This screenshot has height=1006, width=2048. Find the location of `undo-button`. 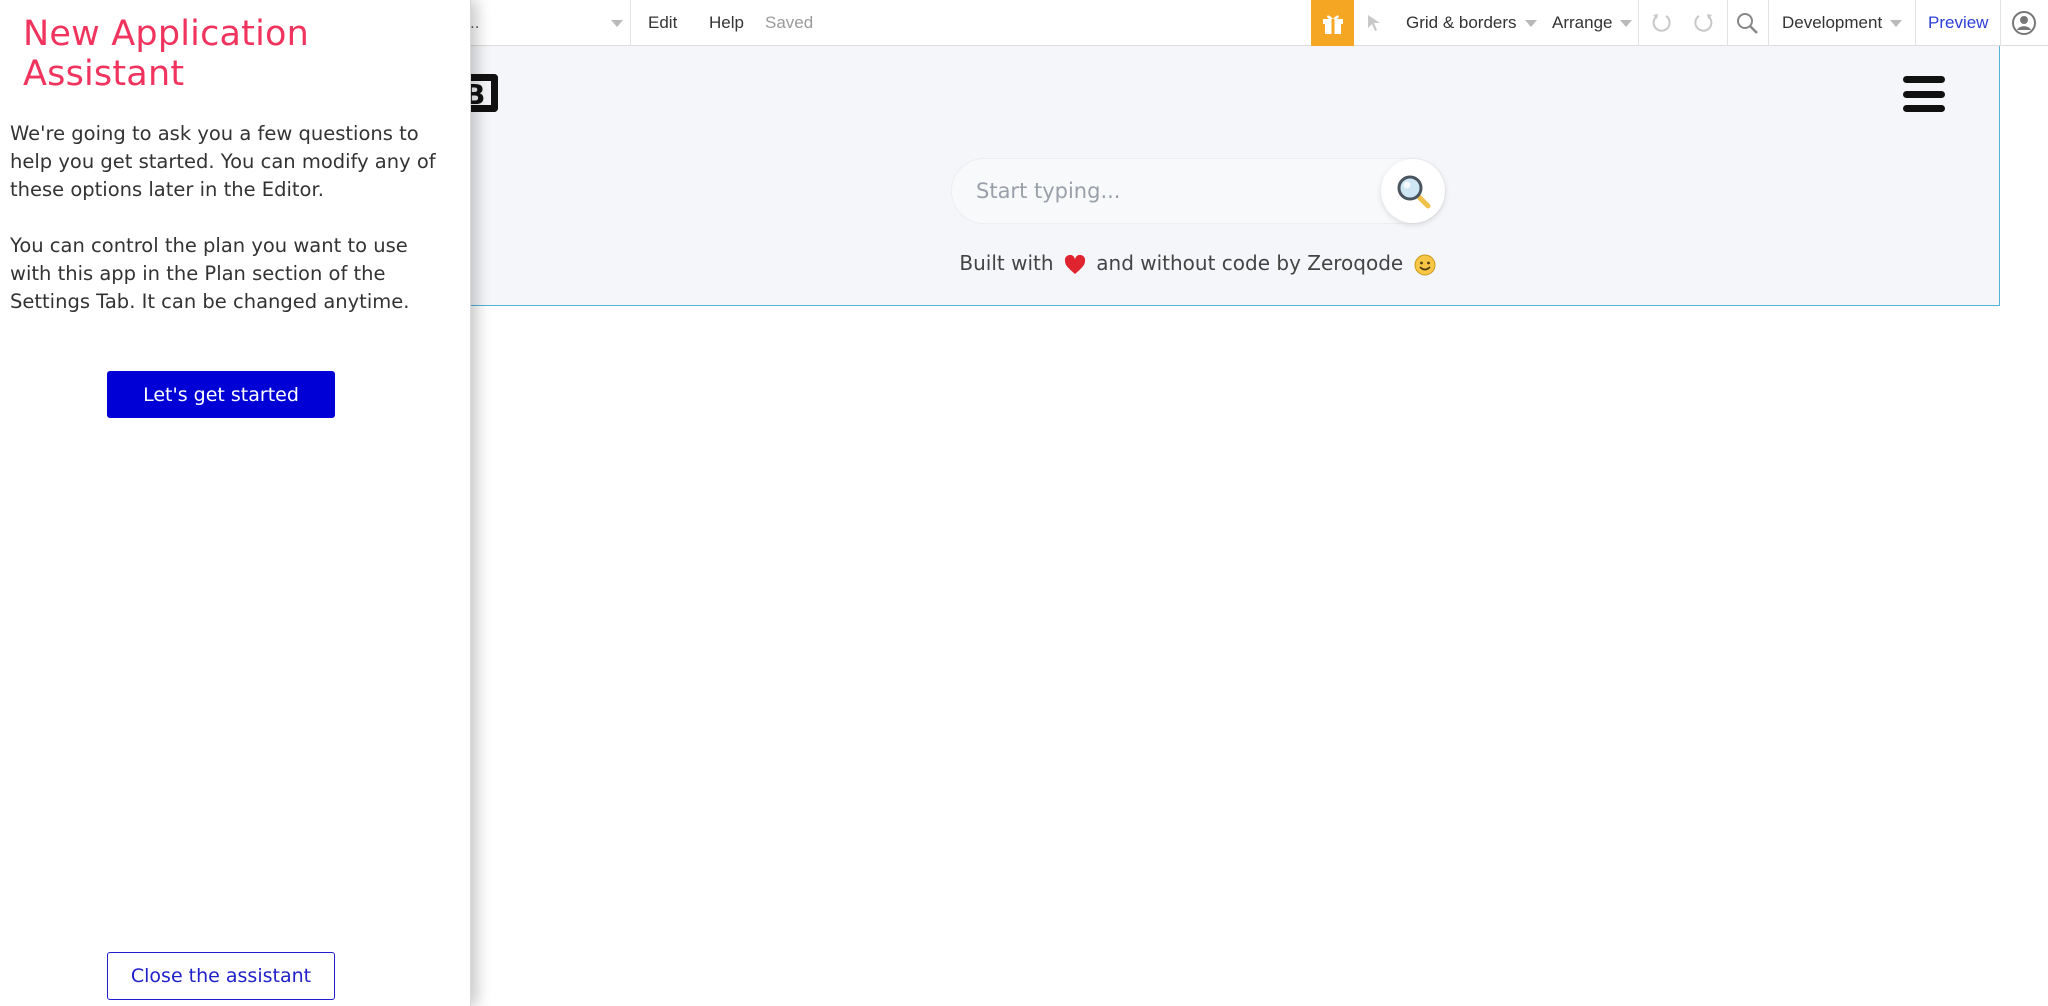

undo-button is located at coordinates (1661, 23).